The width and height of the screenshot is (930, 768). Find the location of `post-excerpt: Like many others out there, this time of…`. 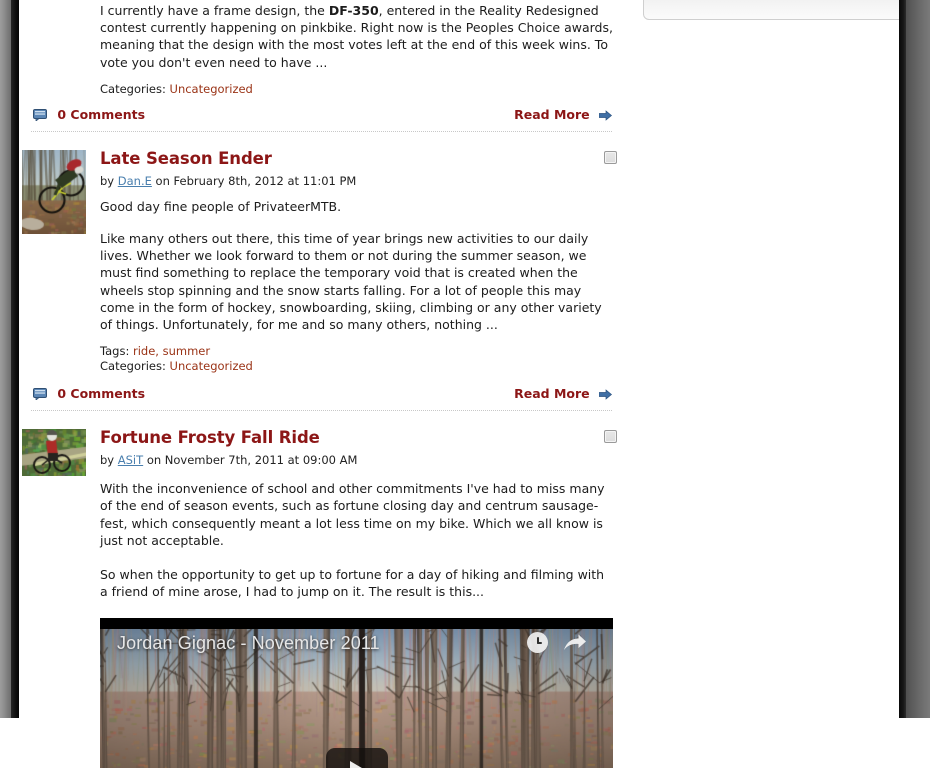

post-excerpt: Like many others out there, this time of… is located at coordinates (351, 282).